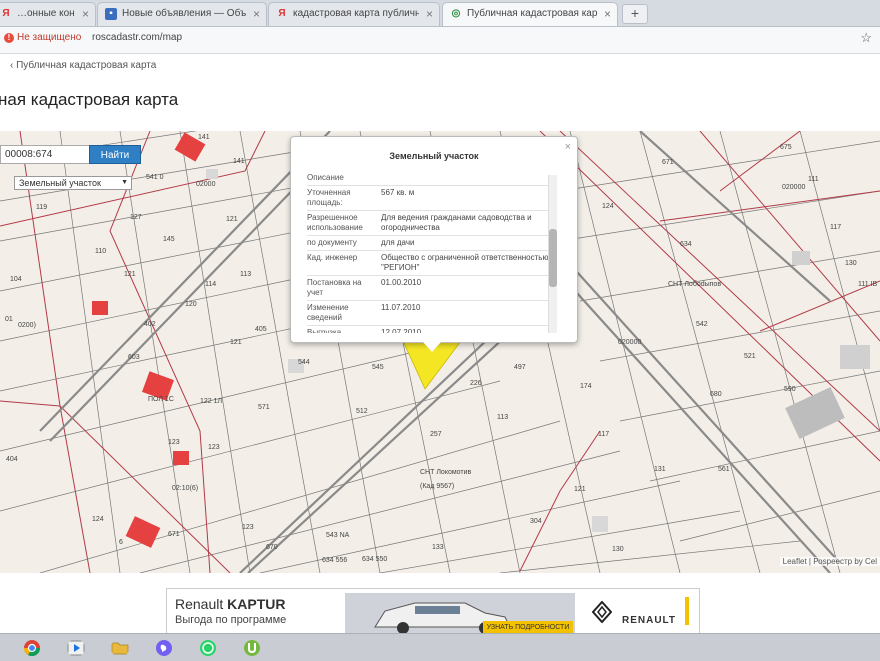 Image resolution: width=880 pixels, height=661 pixels. Describe the element at coordinates (431, 313) in the screenshot. I see `popup-row: Изменение сведений 11.07.2010` at that location.